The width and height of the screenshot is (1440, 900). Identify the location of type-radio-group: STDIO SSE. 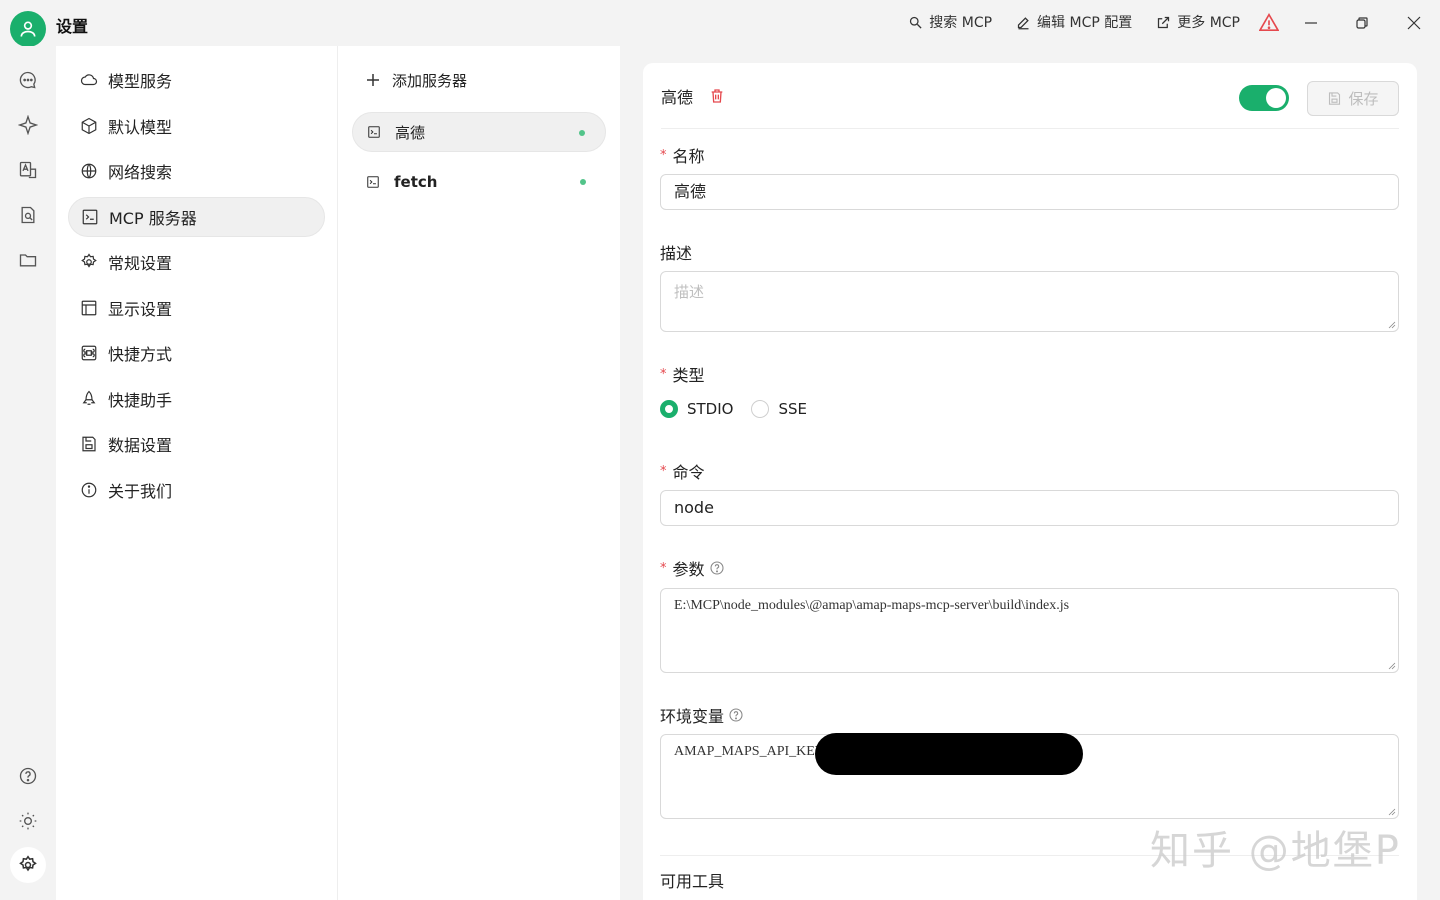
(733, 409).